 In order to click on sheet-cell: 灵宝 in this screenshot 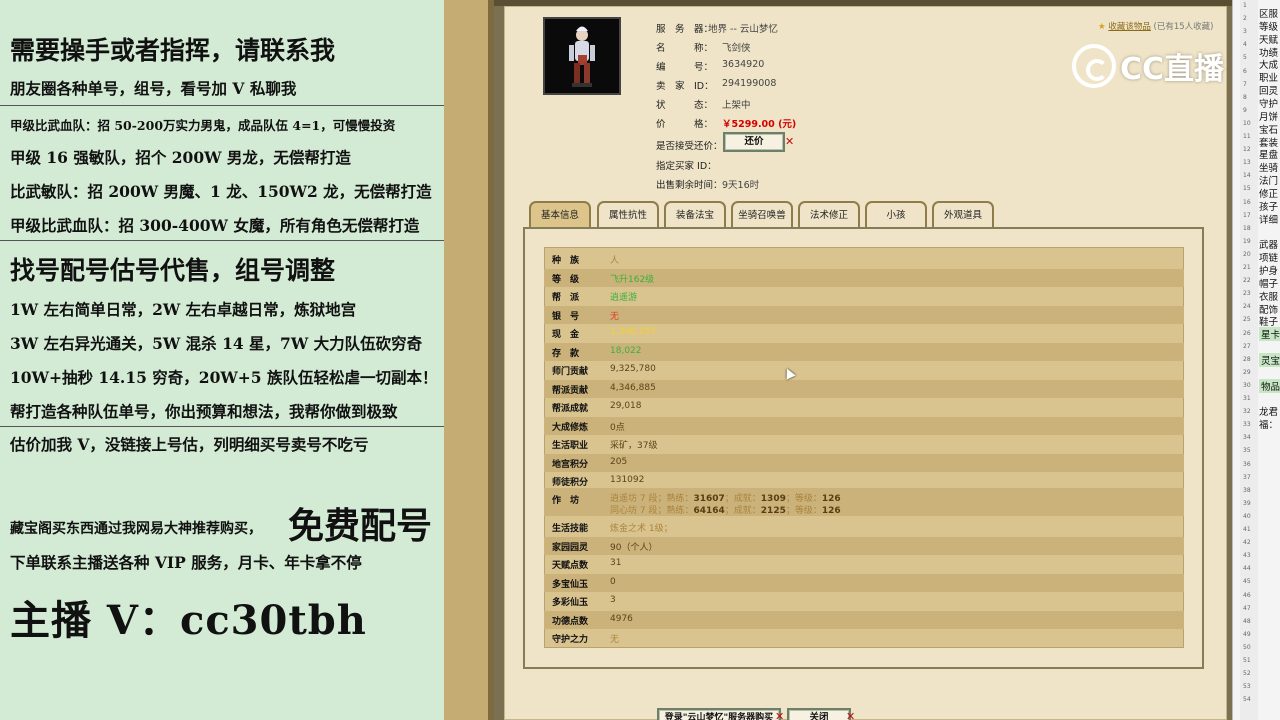, I will do `click(1269, 359)`.